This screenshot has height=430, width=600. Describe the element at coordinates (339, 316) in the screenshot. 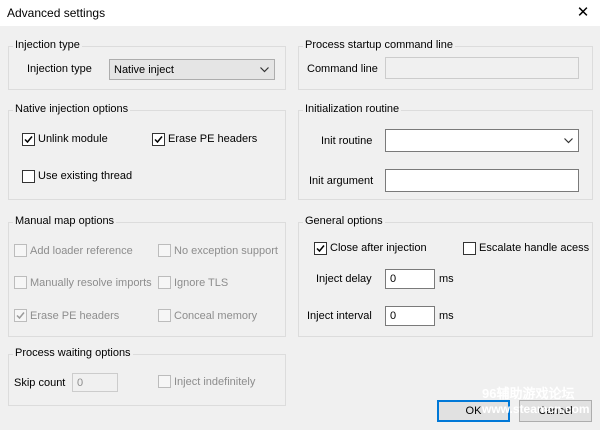

I see `inject-interval-label: Inject interval` at that location.